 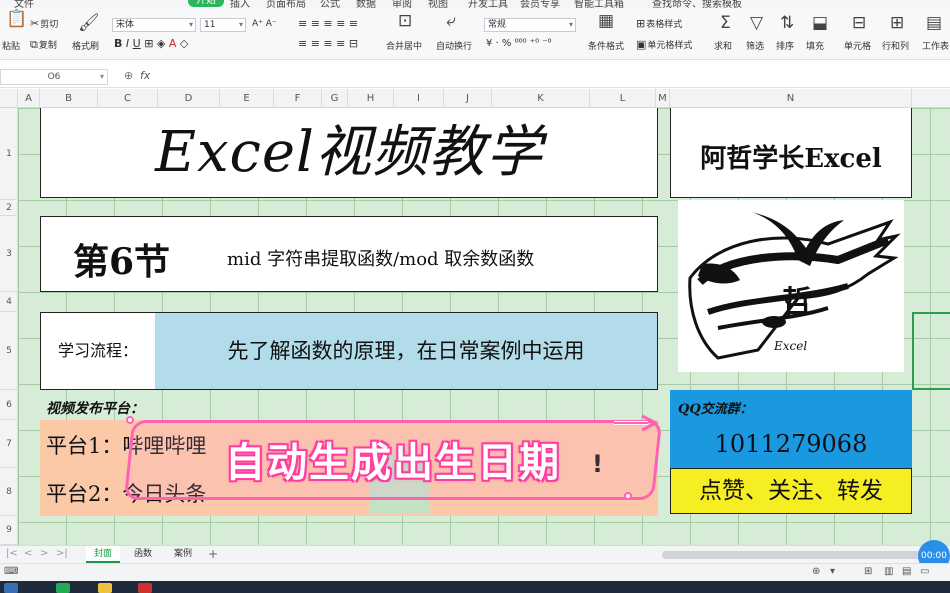 What do you see at coordinates (9, 351) in the screenshot?
I see `row-header-5: 5` at bounding box center [9, 351].